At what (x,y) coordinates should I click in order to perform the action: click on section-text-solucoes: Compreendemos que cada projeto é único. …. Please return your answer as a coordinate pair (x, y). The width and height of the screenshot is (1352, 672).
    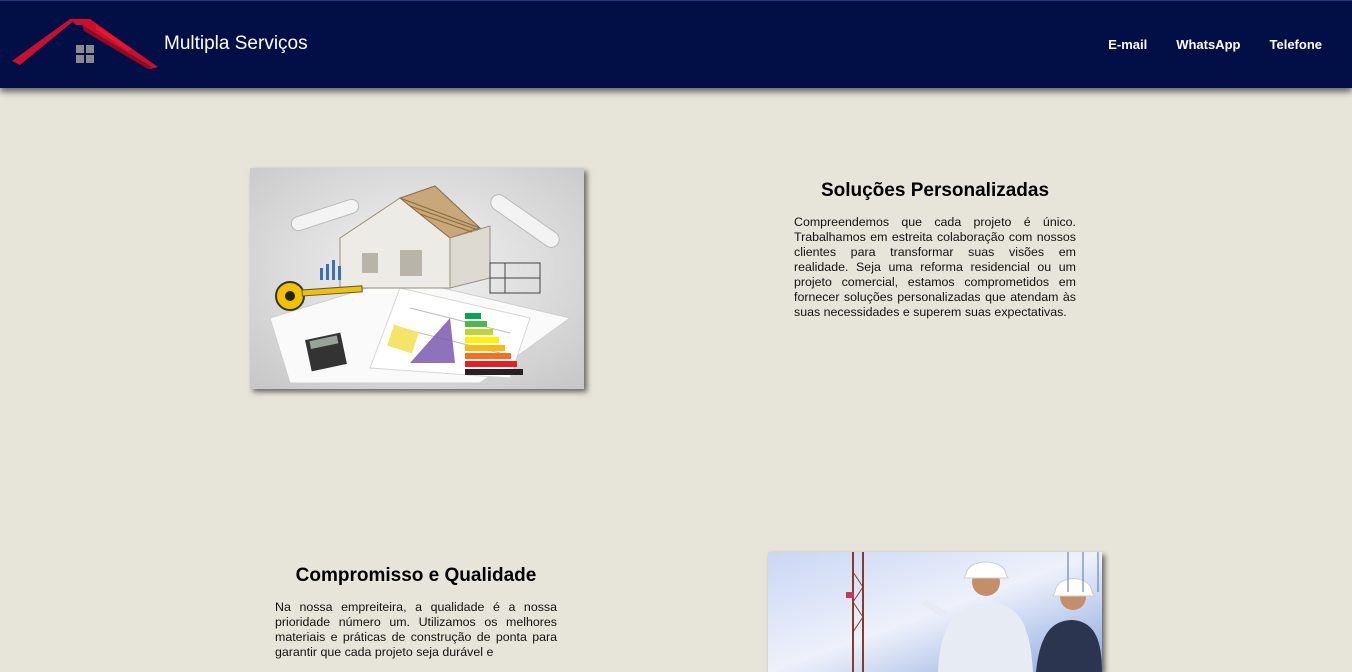
    Looking at the image, I should click on (935, 267).